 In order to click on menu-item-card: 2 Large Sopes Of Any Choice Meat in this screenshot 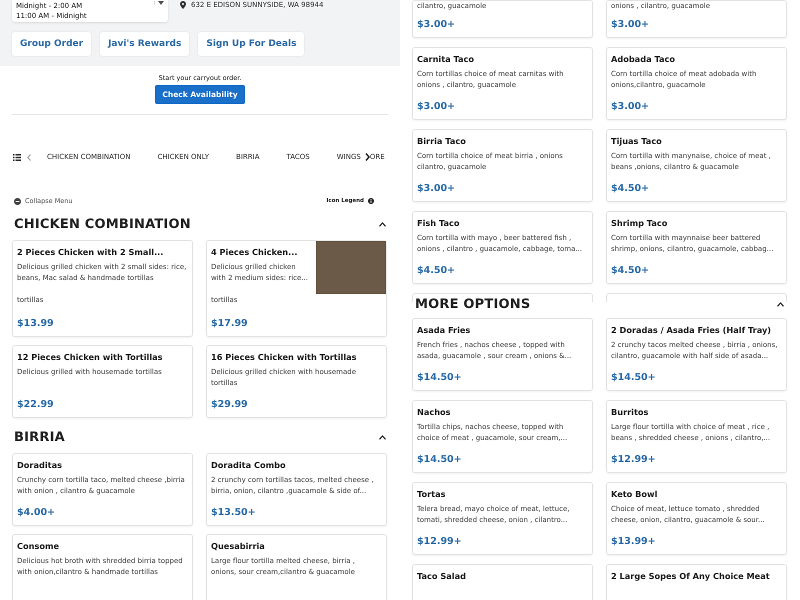, I will do `click(696, 582)`.